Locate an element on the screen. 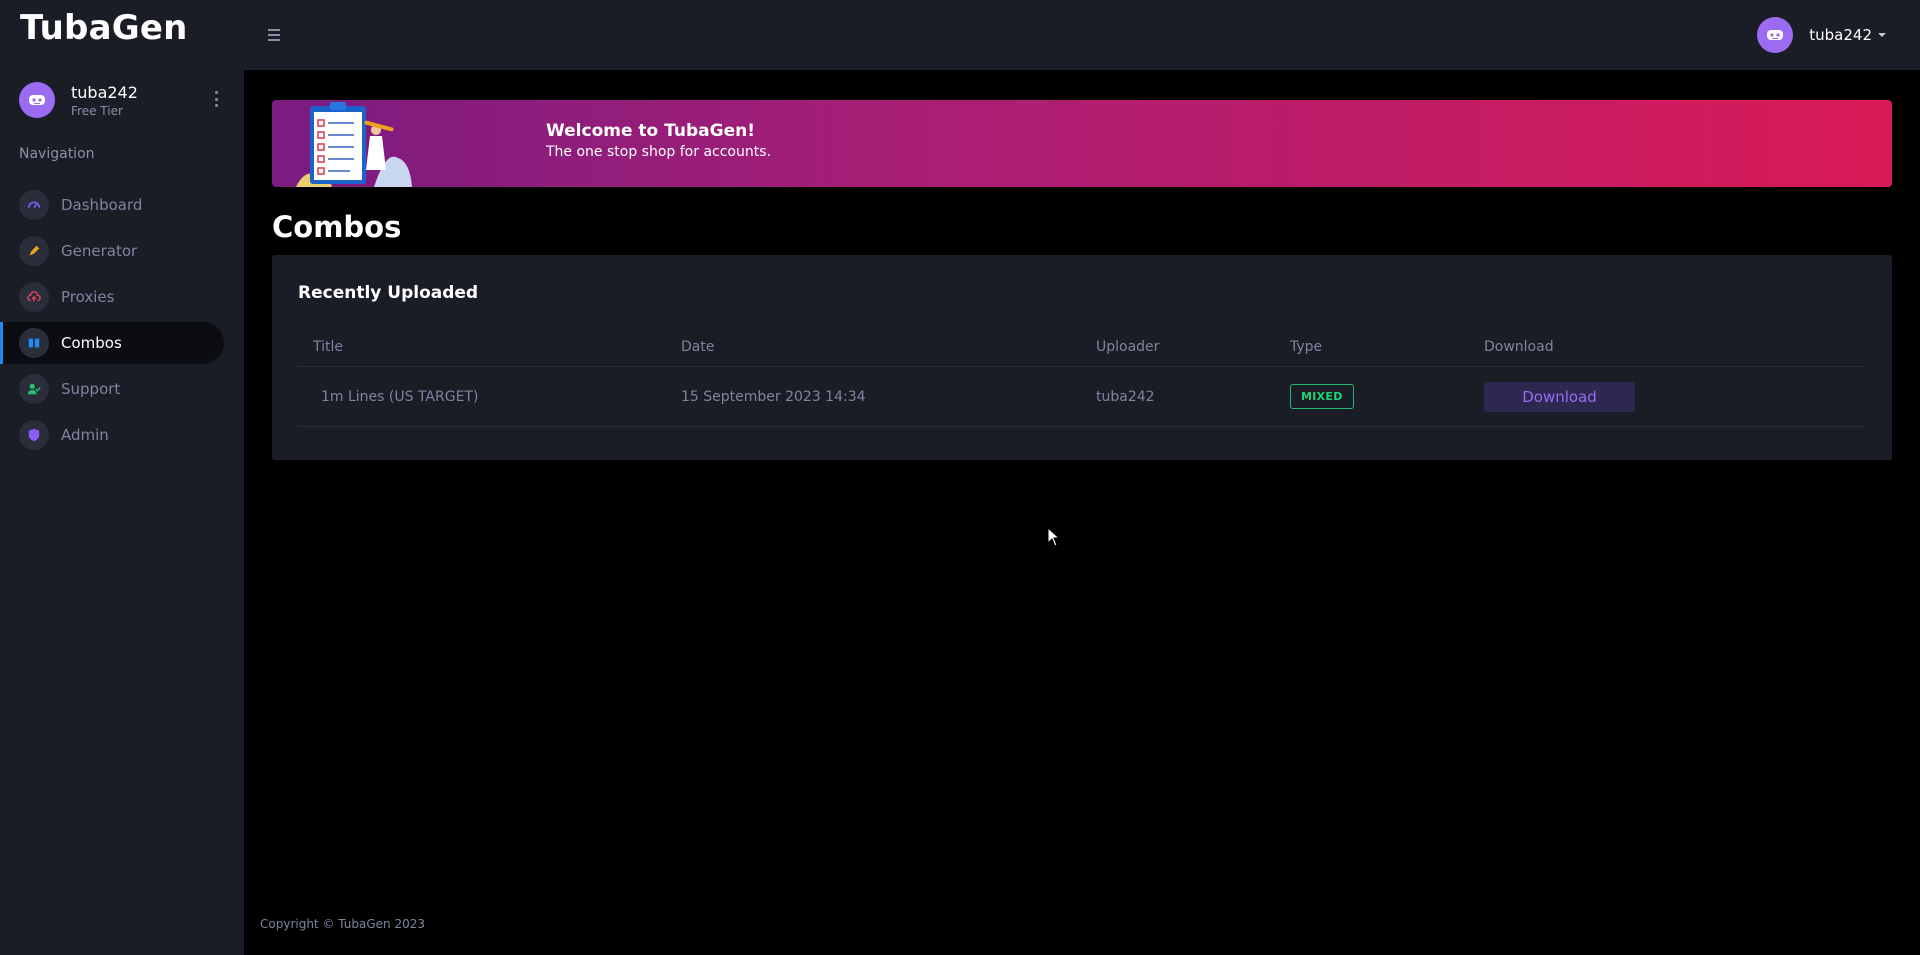 This screenshot has height=955, width=1920. sidebar-profile: tuba242 Free Tier is located at coordinates (78, 100).